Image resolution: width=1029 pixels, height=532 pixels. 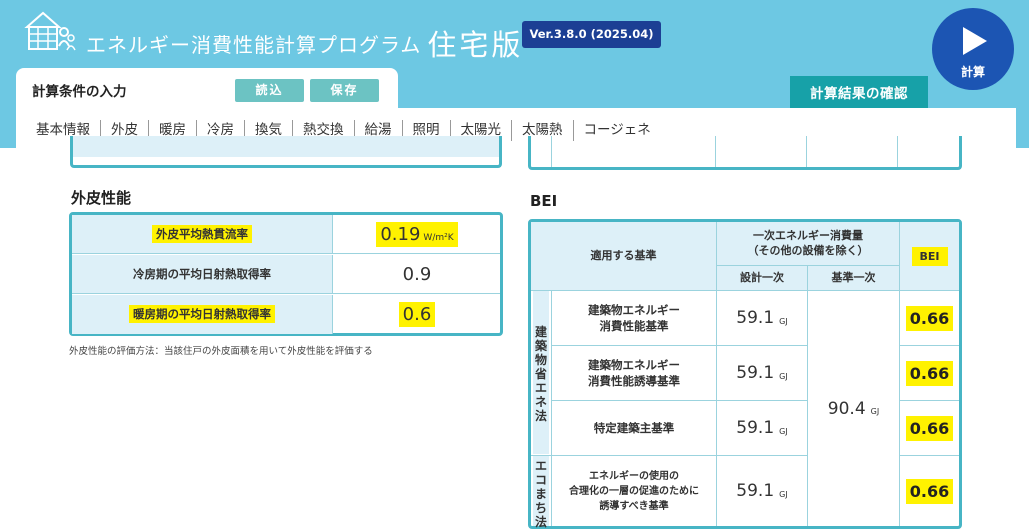 I want to click on envelope-row-label: 暖房期の平均日射熱取得率, so click(x=202, y=314).